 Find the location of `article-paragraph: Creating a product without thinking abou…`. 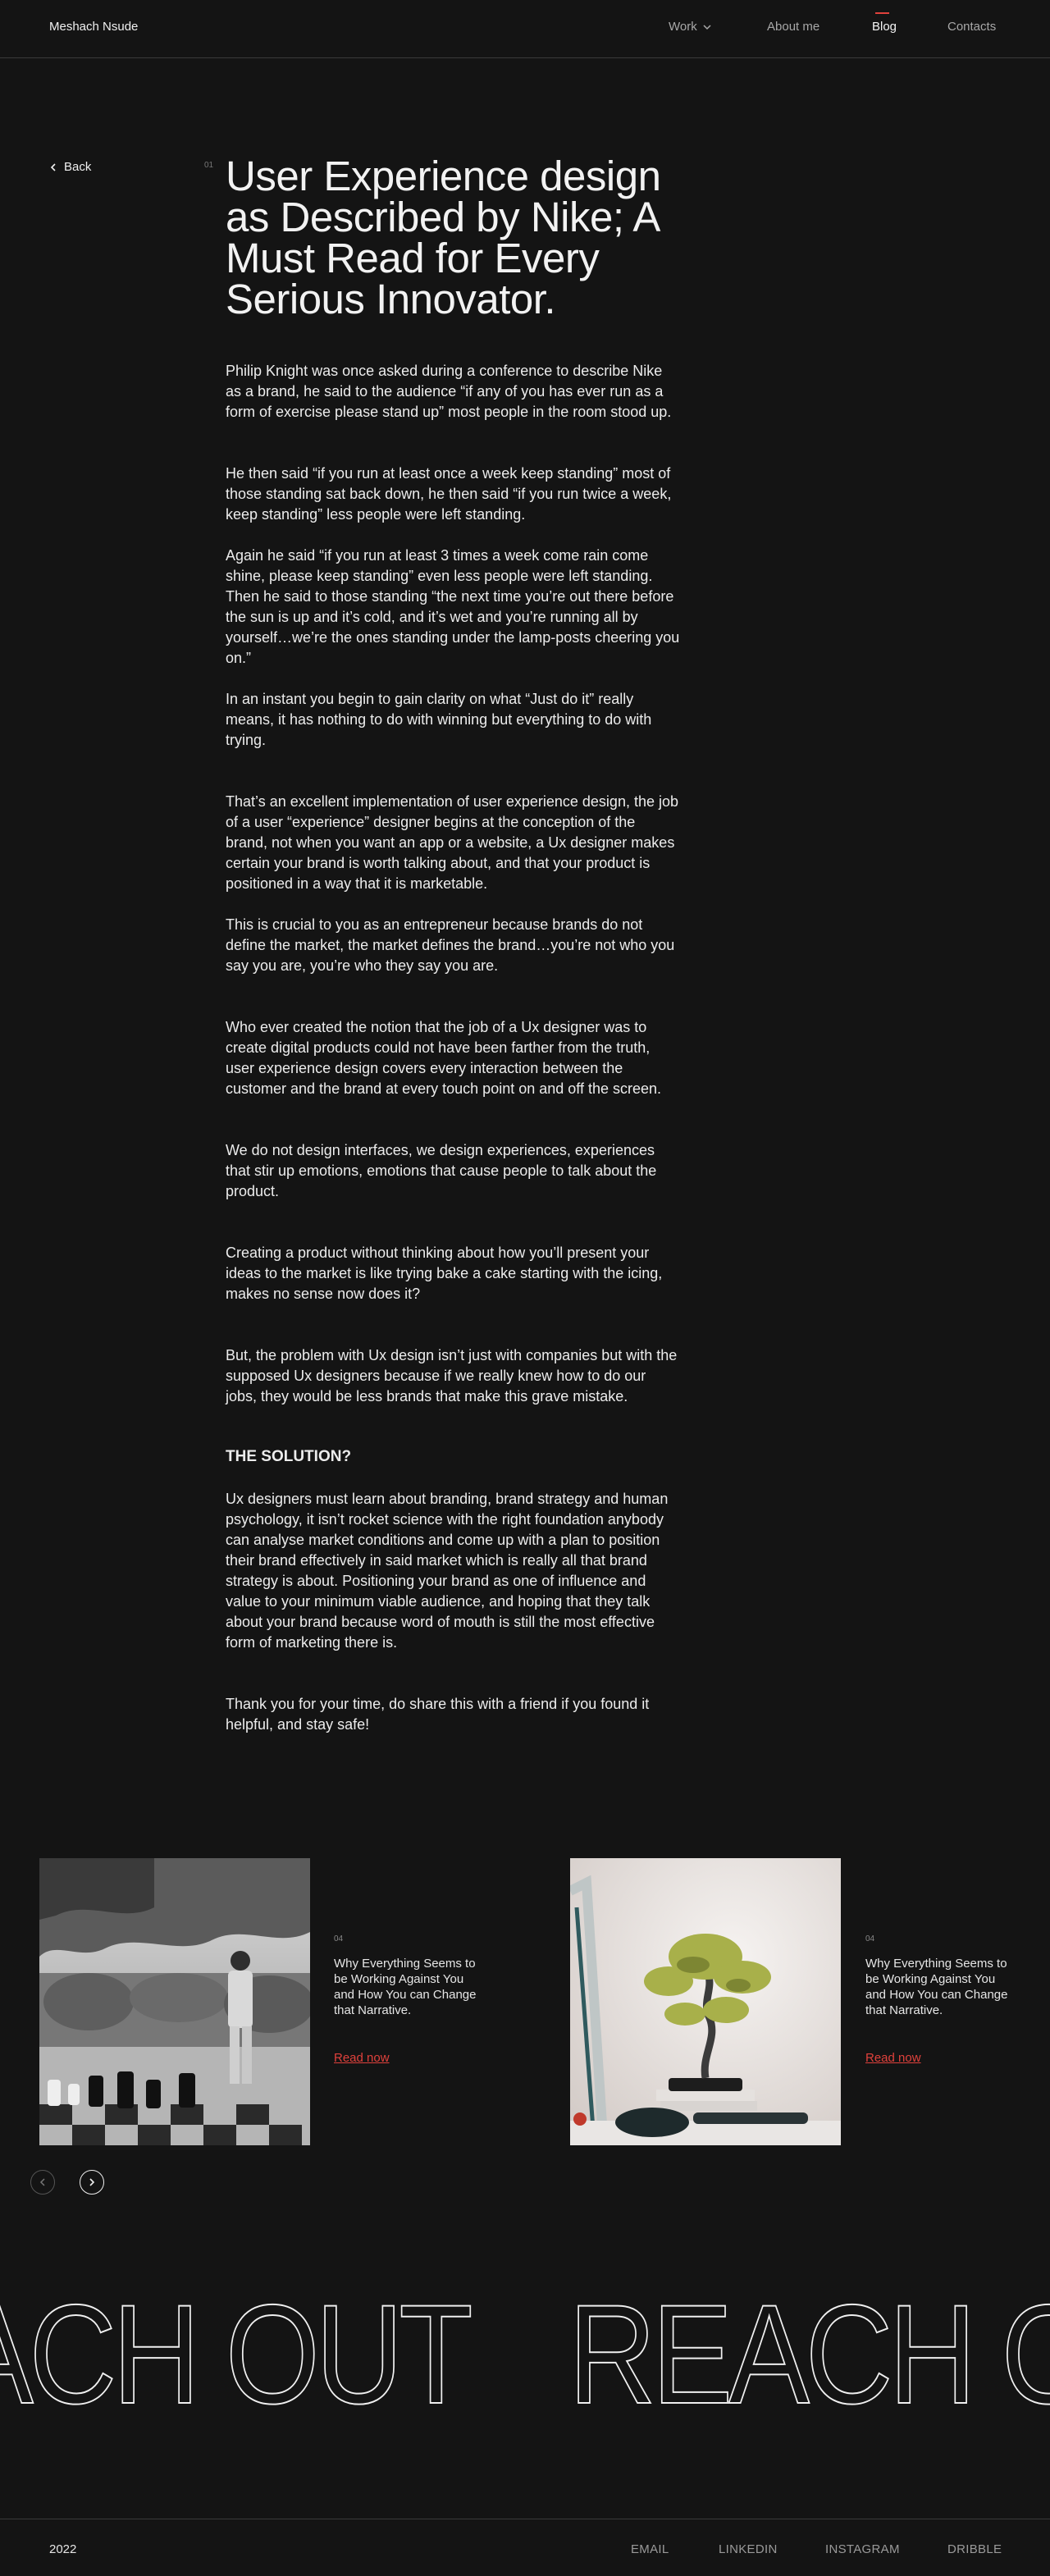

article-paragraph: Creating a product without thinking abou… is located at coordinates (444, 1274).